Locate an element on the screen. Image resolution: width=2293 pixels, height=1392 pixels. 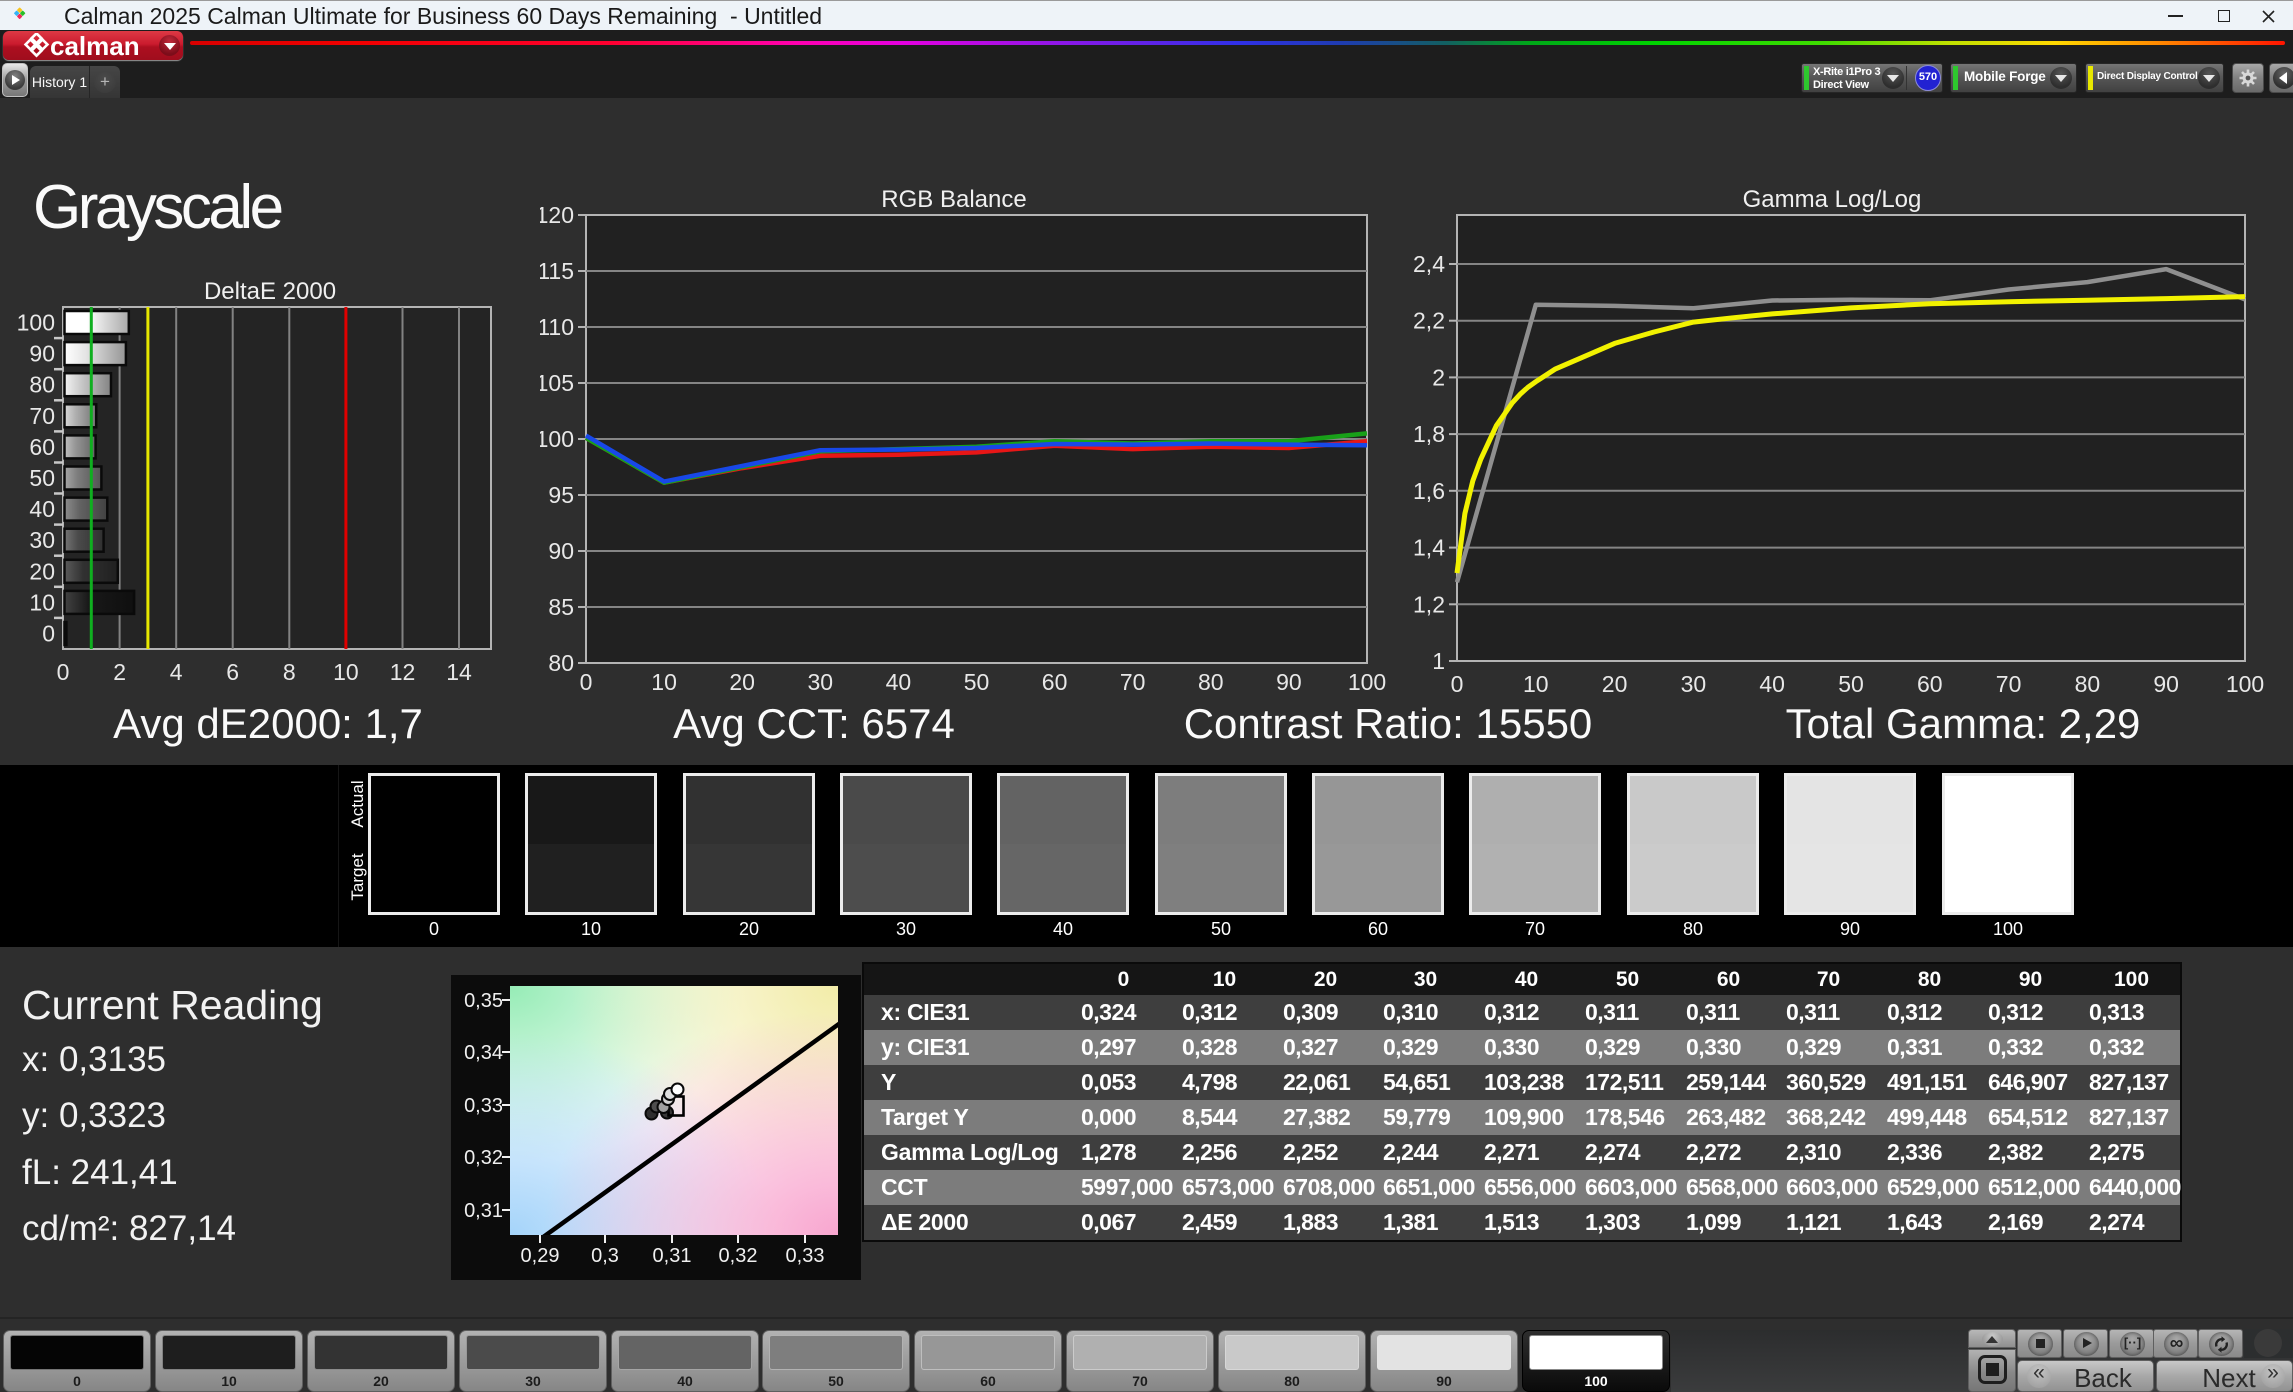
svg-text: 4 is located at coordinates (176, 672).